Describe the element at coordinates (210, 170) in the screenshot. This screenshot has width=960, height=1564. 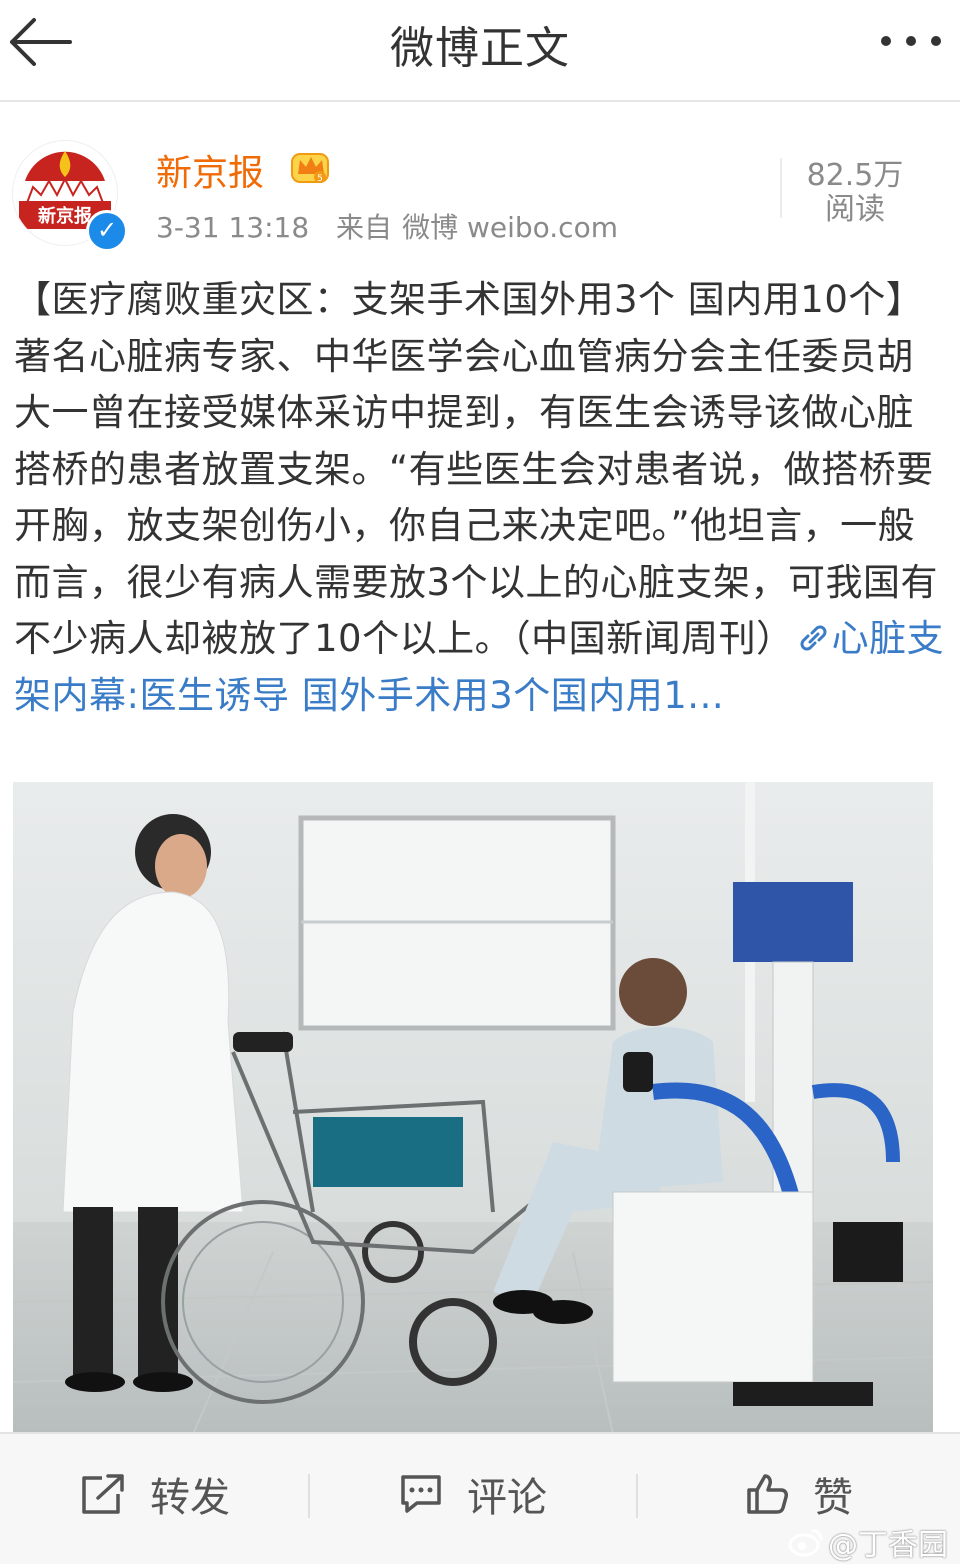
I see `author-name: 新京报` at that location.